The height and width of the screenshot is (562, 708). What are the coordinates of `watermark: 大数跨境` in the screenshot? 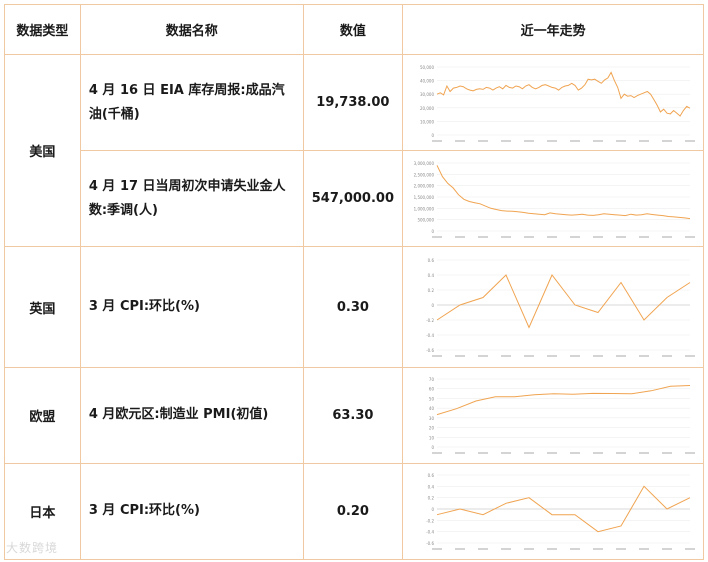 It's located at (32, 548).